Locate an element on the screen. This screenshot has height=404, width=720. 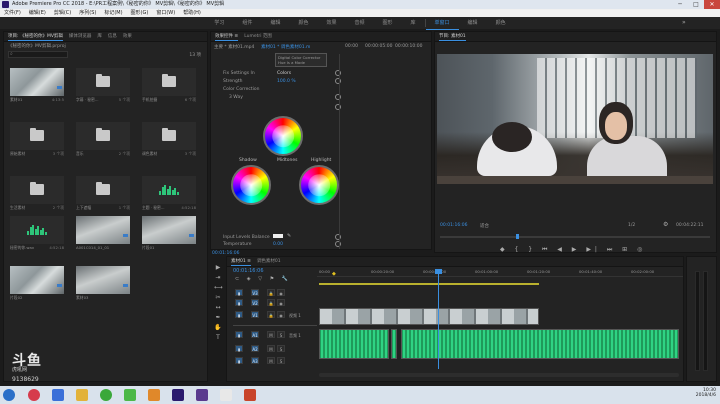
tab-program: 节目: 素材01 is located at coordinates (452, 36).